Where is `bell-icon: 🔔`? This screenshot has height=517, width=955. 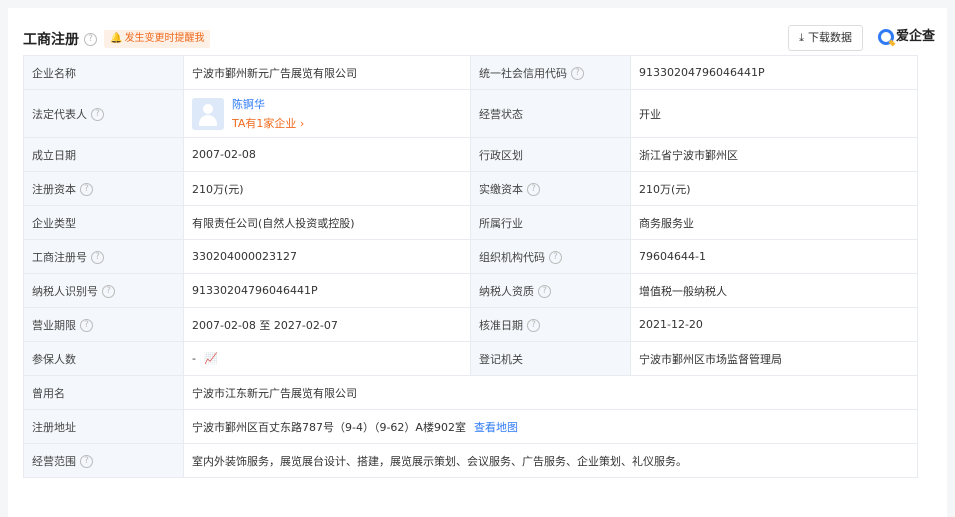
bell-icon: 🔔 is located at coordinates (116, 38).